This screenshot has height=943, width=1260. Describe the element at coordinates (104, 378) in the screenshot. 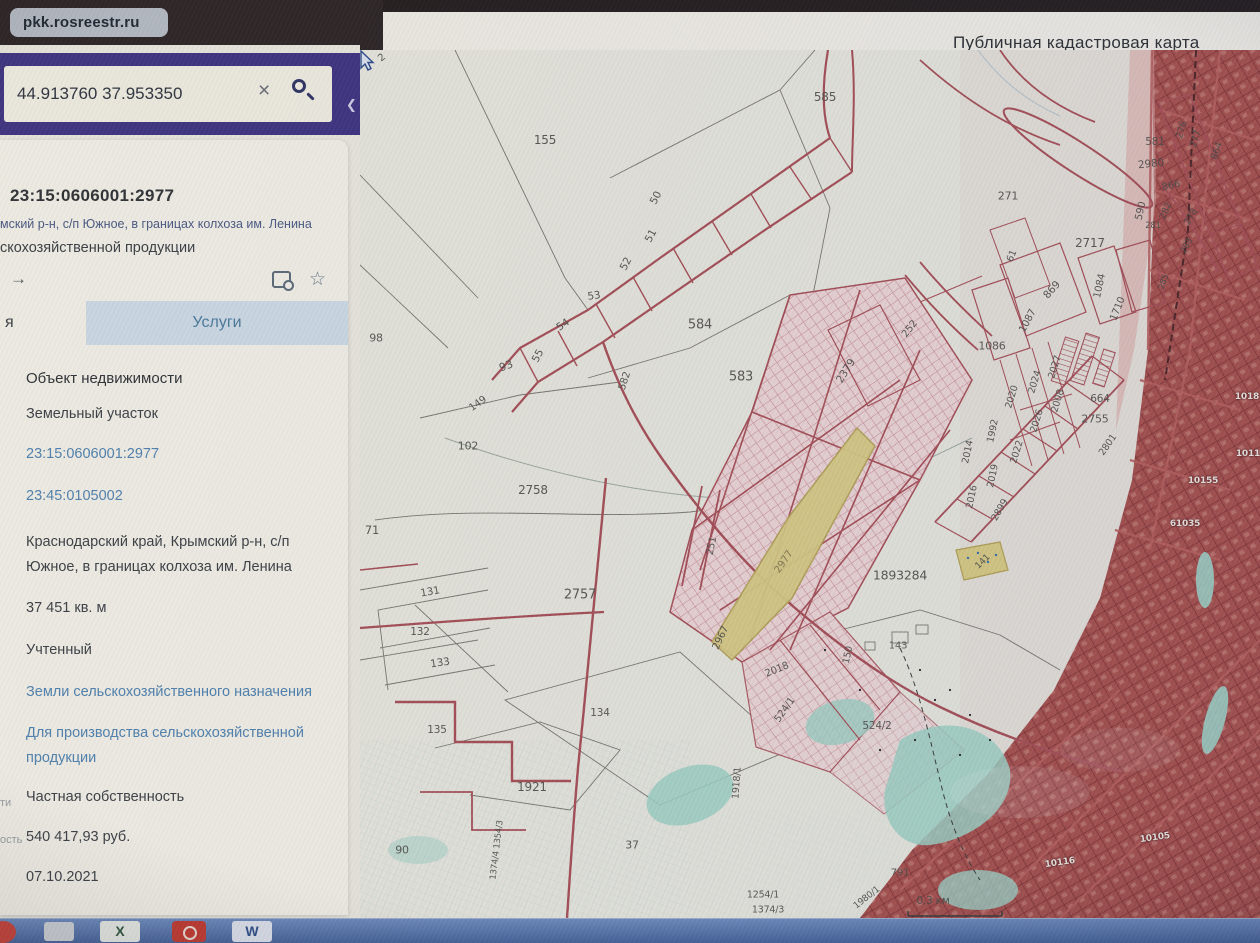

I see `section-title: Объект недвижимости` at that location.